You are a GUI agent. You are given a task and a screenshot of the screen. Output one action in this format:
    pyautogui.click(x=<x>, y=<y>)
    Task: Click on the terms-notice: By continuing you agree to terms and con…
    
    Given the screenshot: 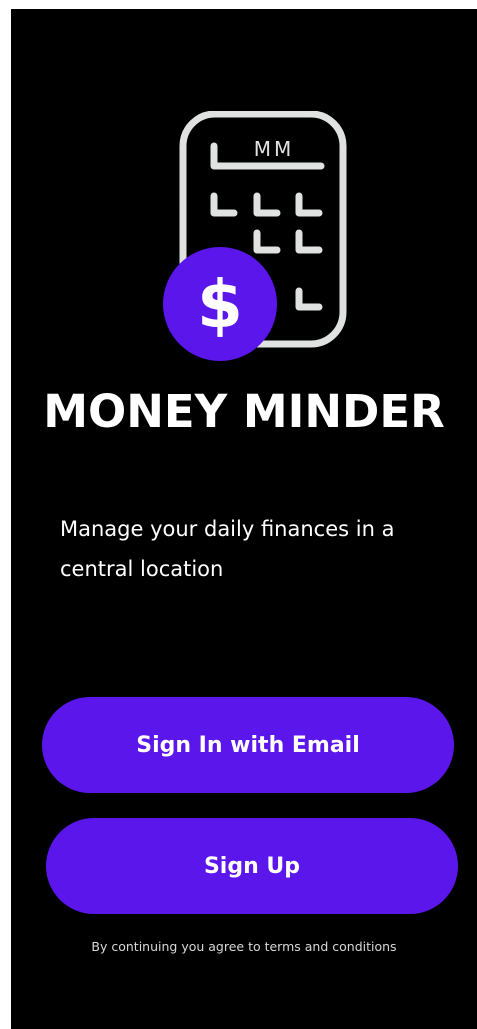 What is the action you would take?
    pyautogui.click(x=244, y=946)
    